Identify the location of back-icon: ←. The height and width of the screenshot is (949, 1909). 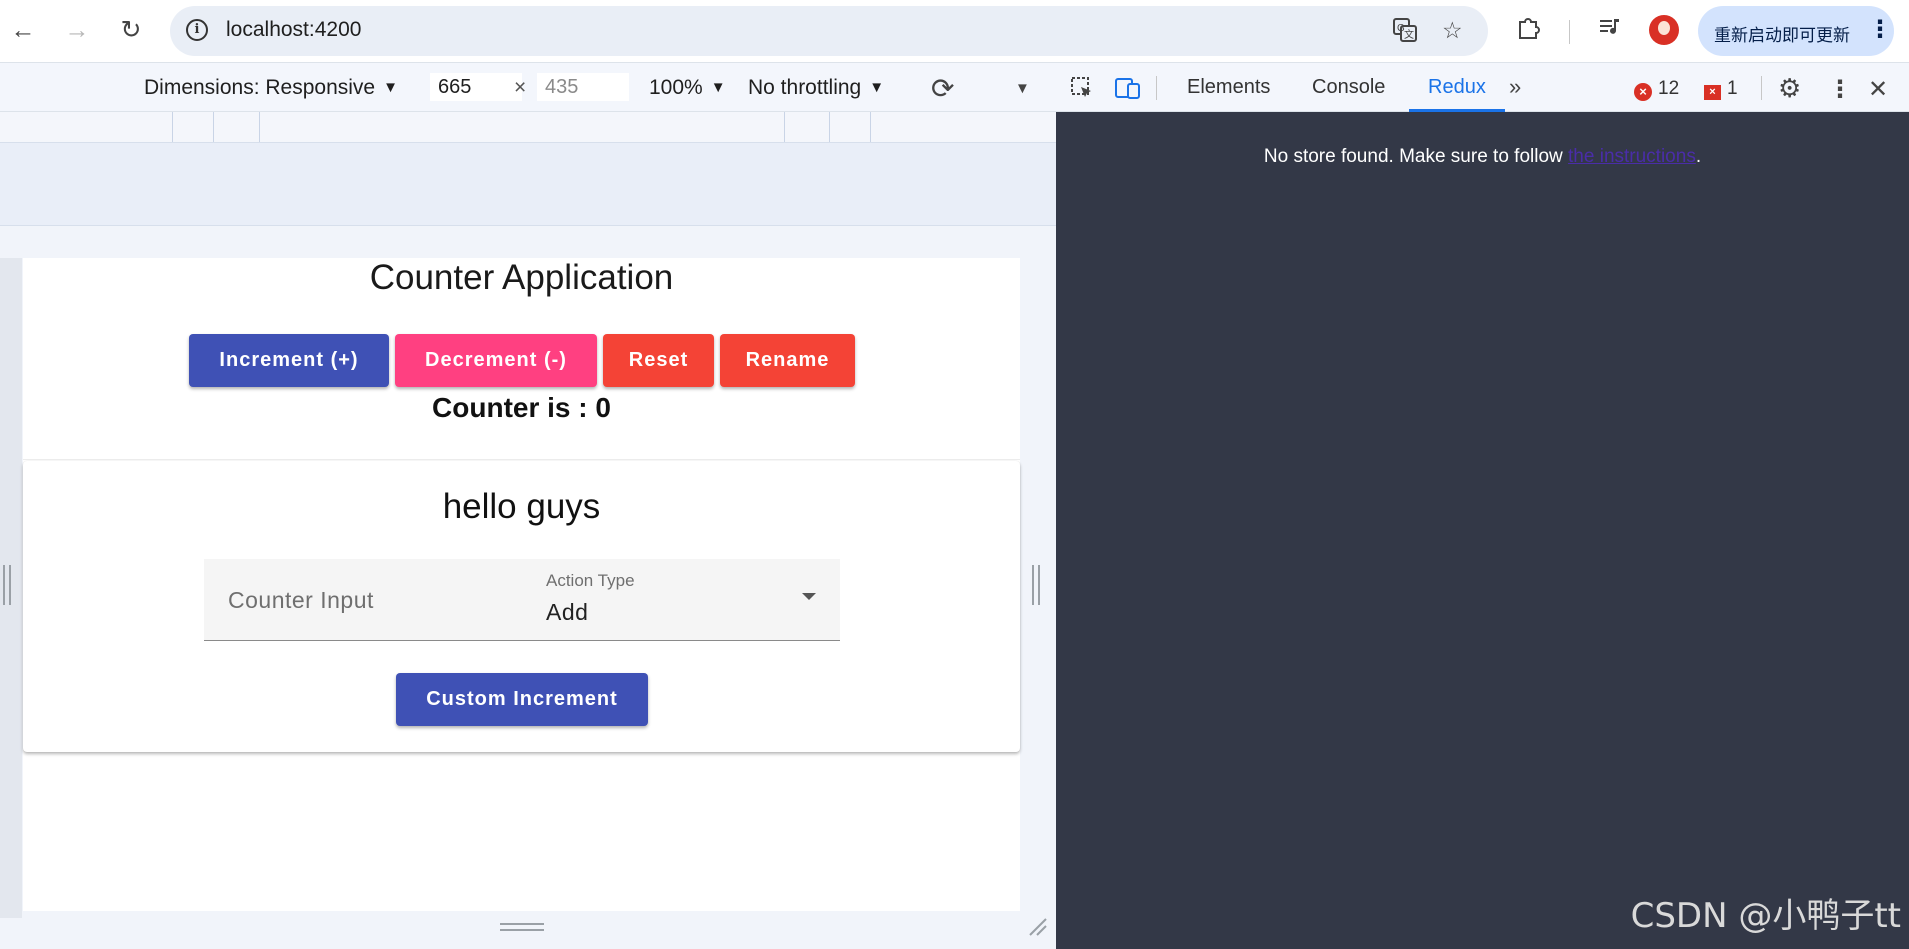
(23, 30).